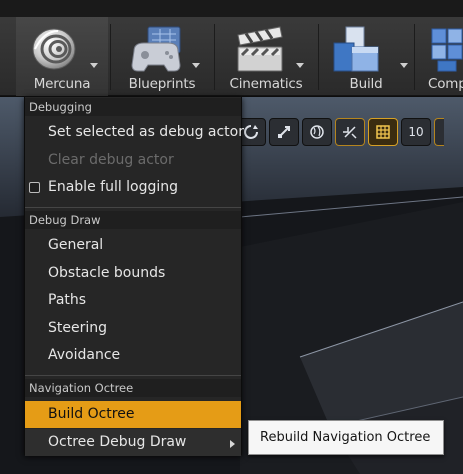  Describe the element at coordinates (383, 132) in the screenshot. I see `grid-snap-icon` at that location.